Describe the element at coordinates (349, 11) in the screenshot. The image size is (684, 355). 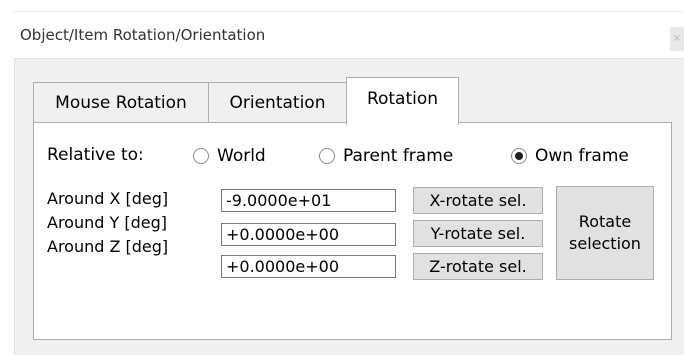
I see `top-separator` at that location.